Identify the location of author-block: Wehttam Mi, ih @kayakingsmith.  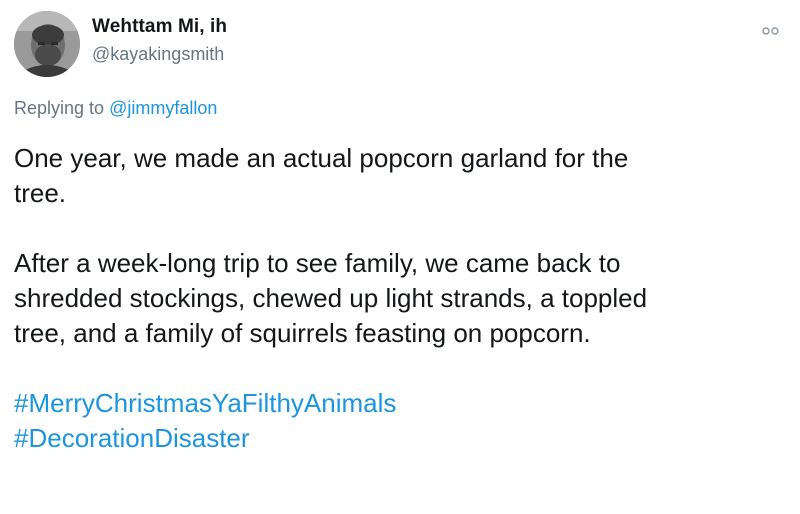
(159, 40).